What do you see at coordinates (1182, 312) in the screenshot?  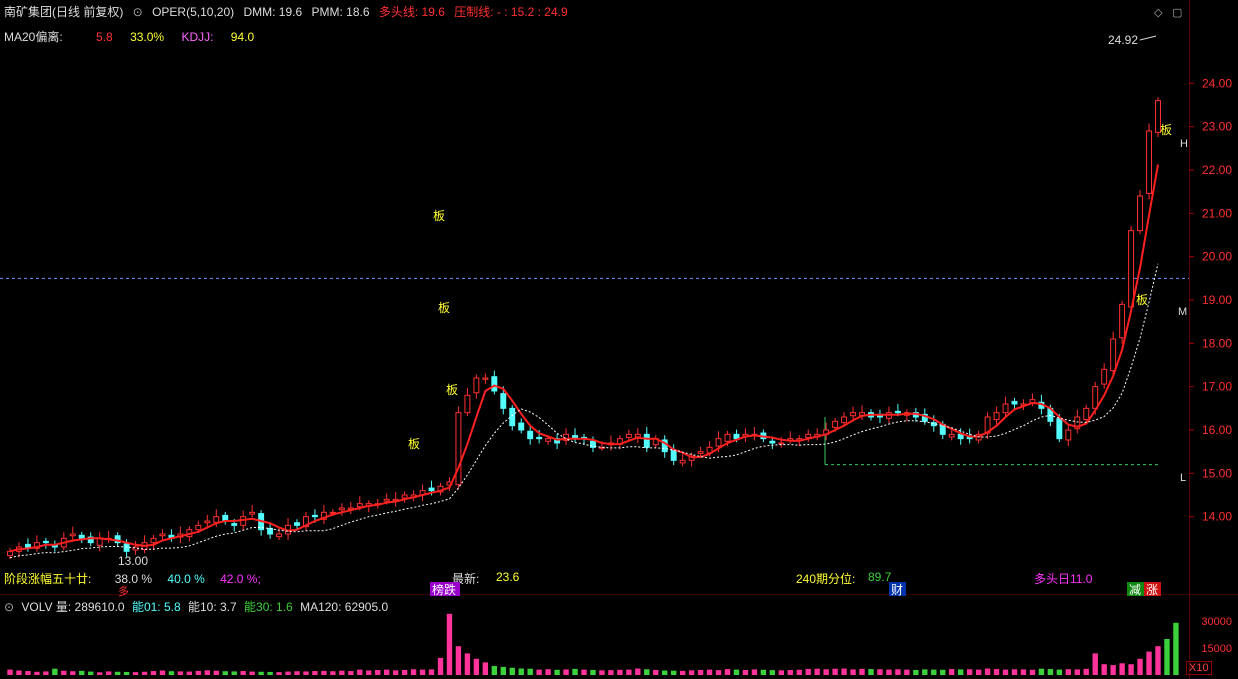 I see `m-marker: M` at bounding box center [1182, 312].